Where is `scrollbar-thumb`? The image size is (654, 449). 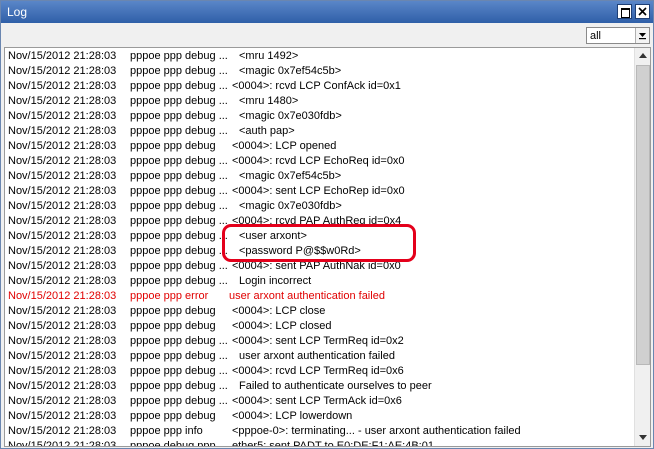
scrollbar-thumb is located at coordinates (643, 215).